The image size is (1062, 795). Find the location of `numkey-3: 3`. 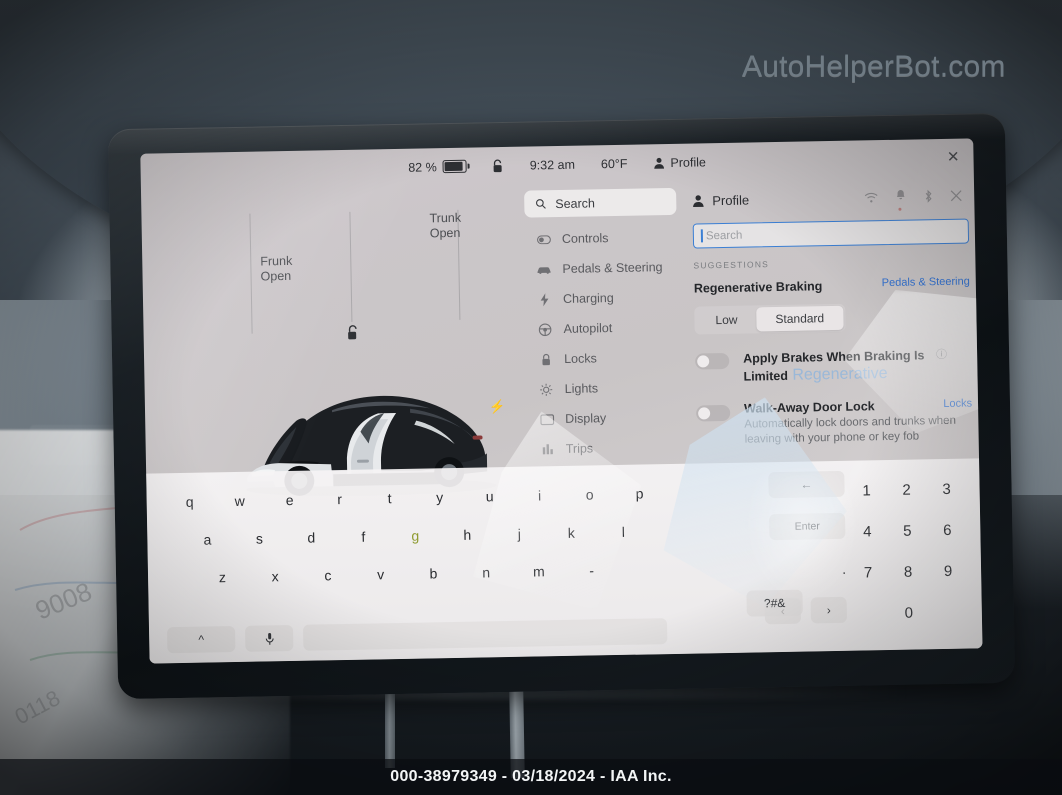

numkey-3: 3 is located at coordinates (946, 490).